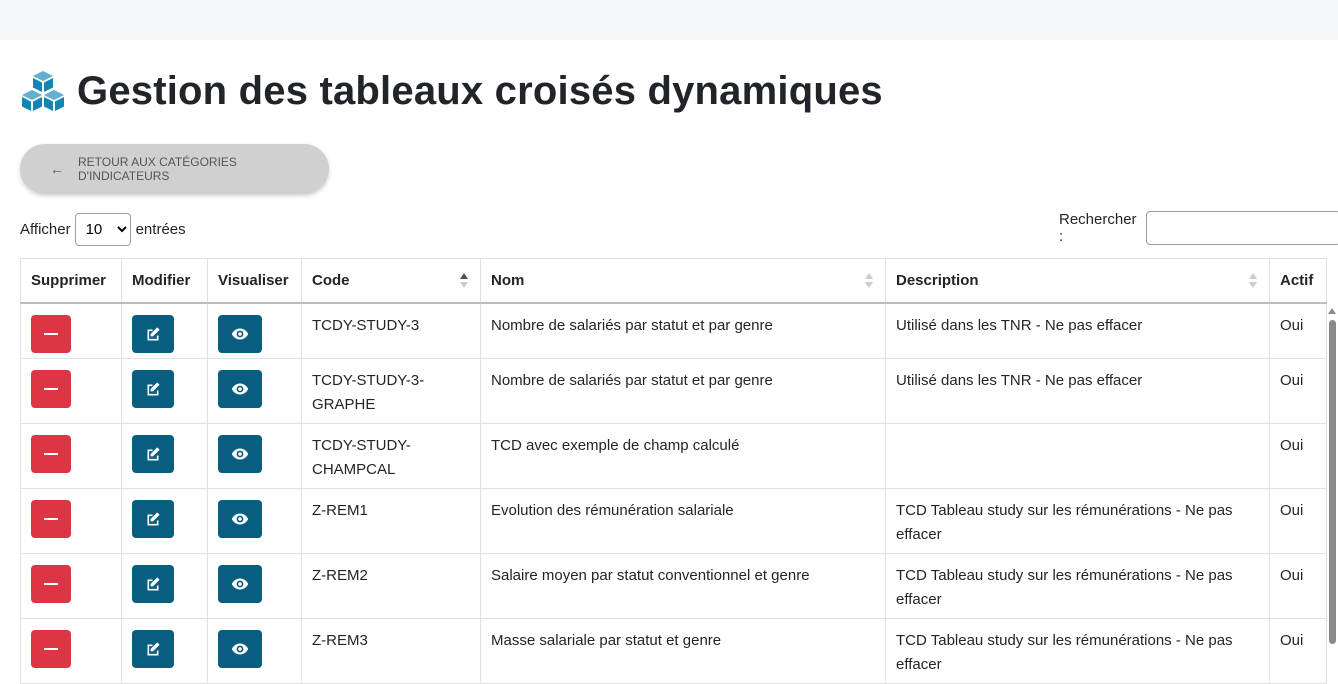 This screenshot has width=1338, height=684. I want to click on scrollbar-thumb, so click(1332, 482).